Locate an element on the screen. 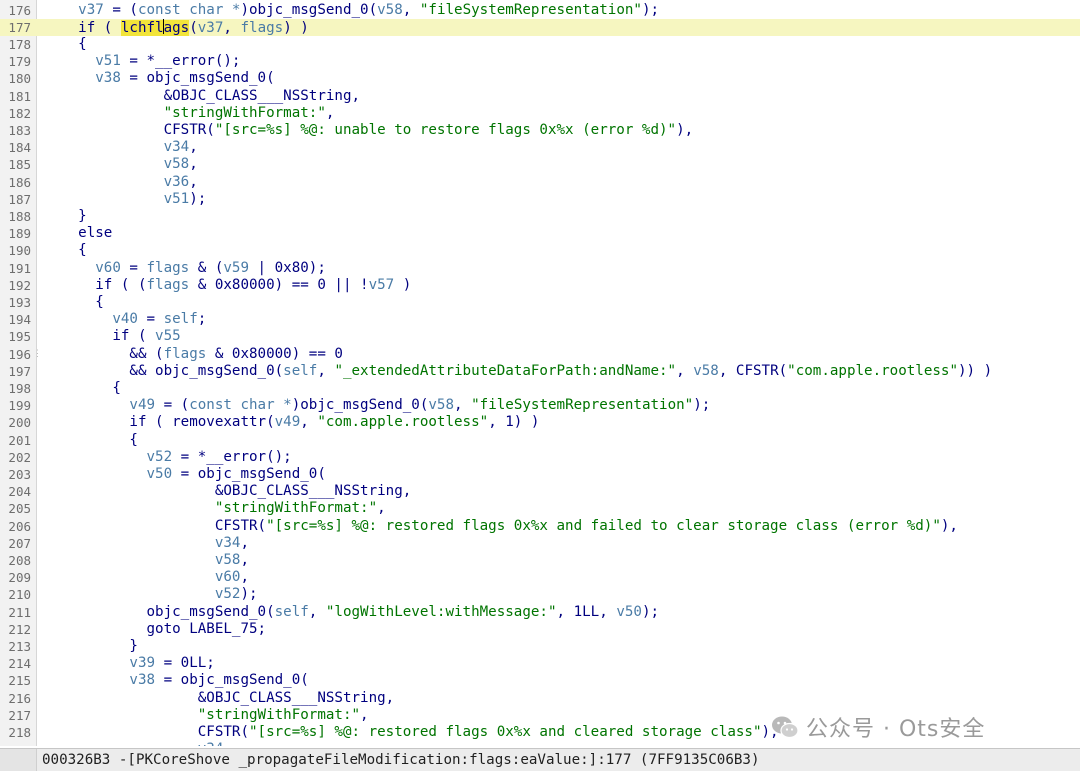  line-number: 201 is located at coordinates (19, 440).